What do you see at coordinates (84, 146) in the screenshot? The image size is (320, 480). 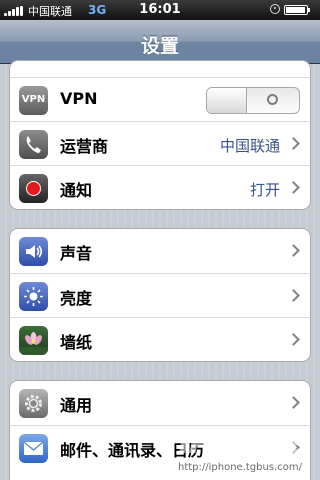 I see `settings-row-label: 运营商` at bounding box center [84, 146].